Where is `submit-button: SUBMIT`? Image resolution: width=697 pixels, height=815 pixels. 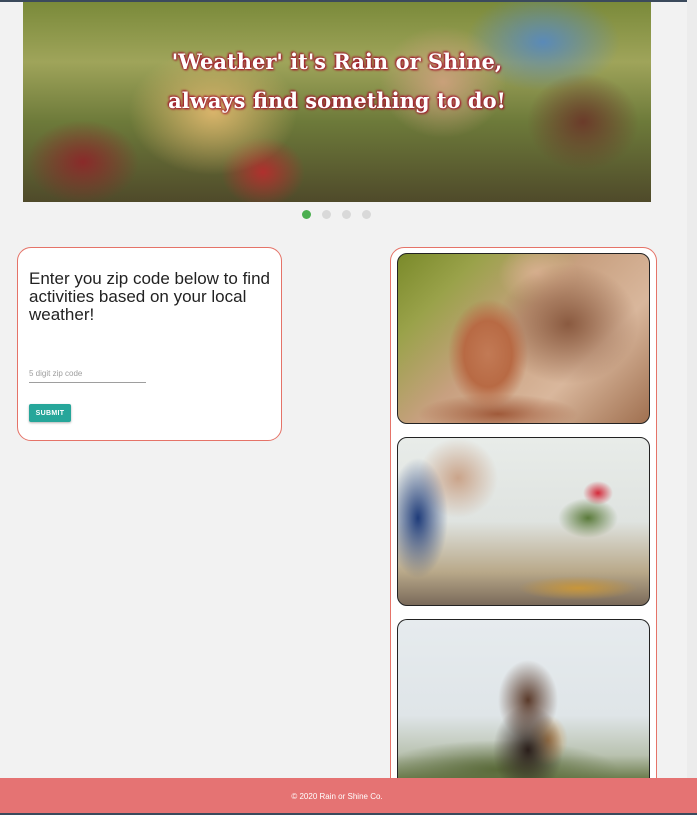
submit-button: SUBMIT is located at coordinates (50, 413).